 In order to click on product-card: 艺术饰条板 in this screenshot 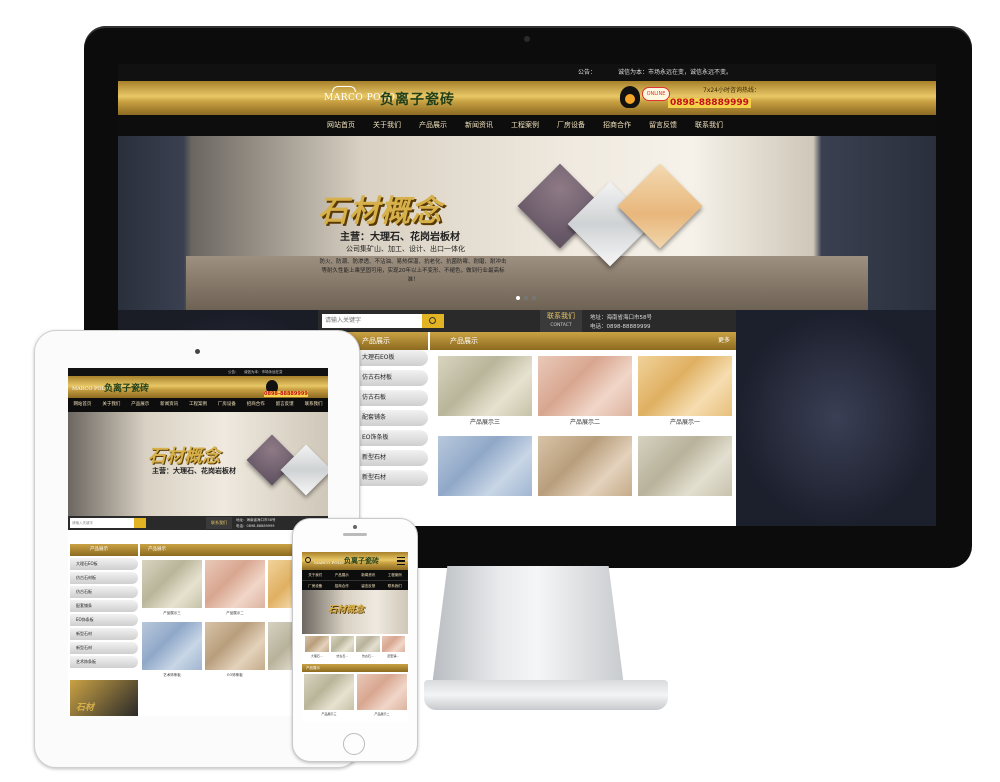, I will do `click(172, 651)`.